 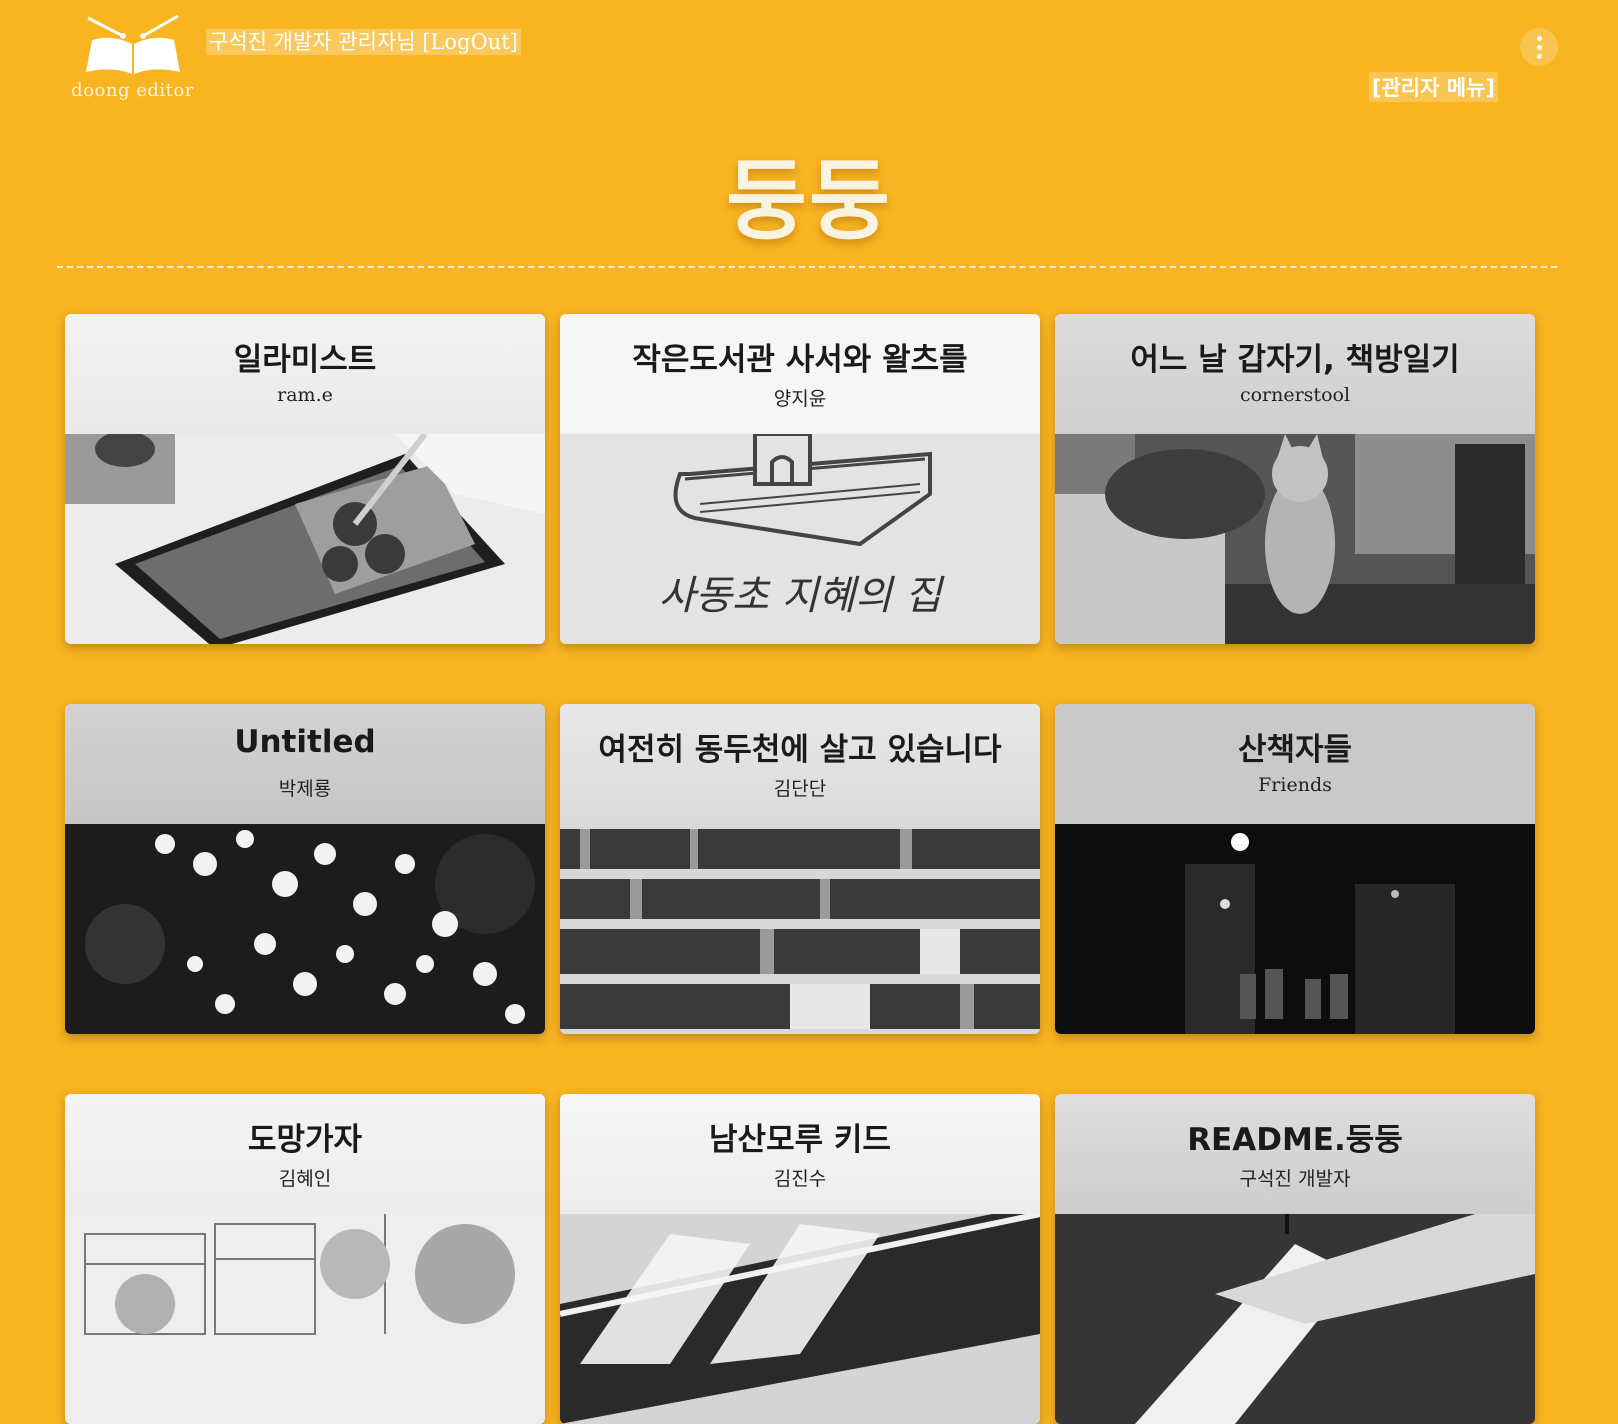 I want to click on building-sketch-image, so click(x=305, y=1319).